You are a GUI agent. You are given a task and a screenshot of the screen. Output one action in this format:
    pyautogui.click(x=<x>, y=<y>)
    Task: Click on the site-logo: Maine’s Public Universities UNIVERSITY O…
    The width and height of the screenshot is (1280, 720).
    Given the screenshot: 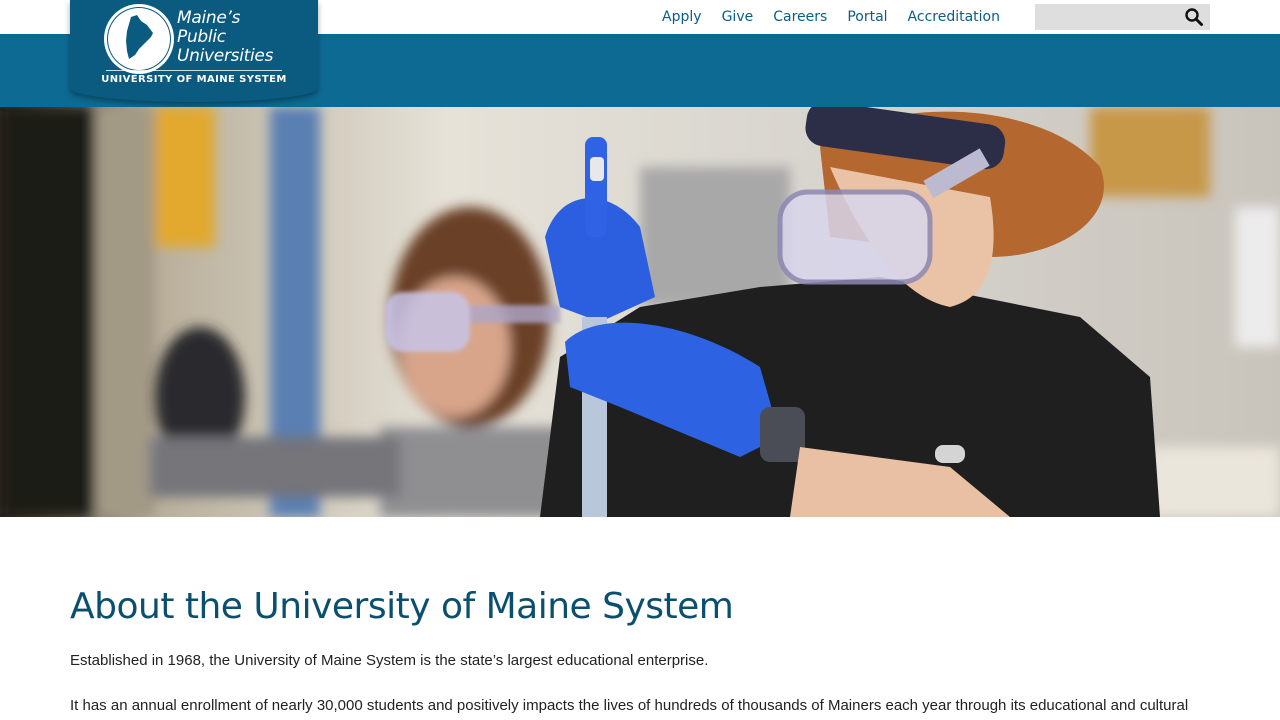 What is the action you would take?
    pyautogui.click(x=194, y=51)
    